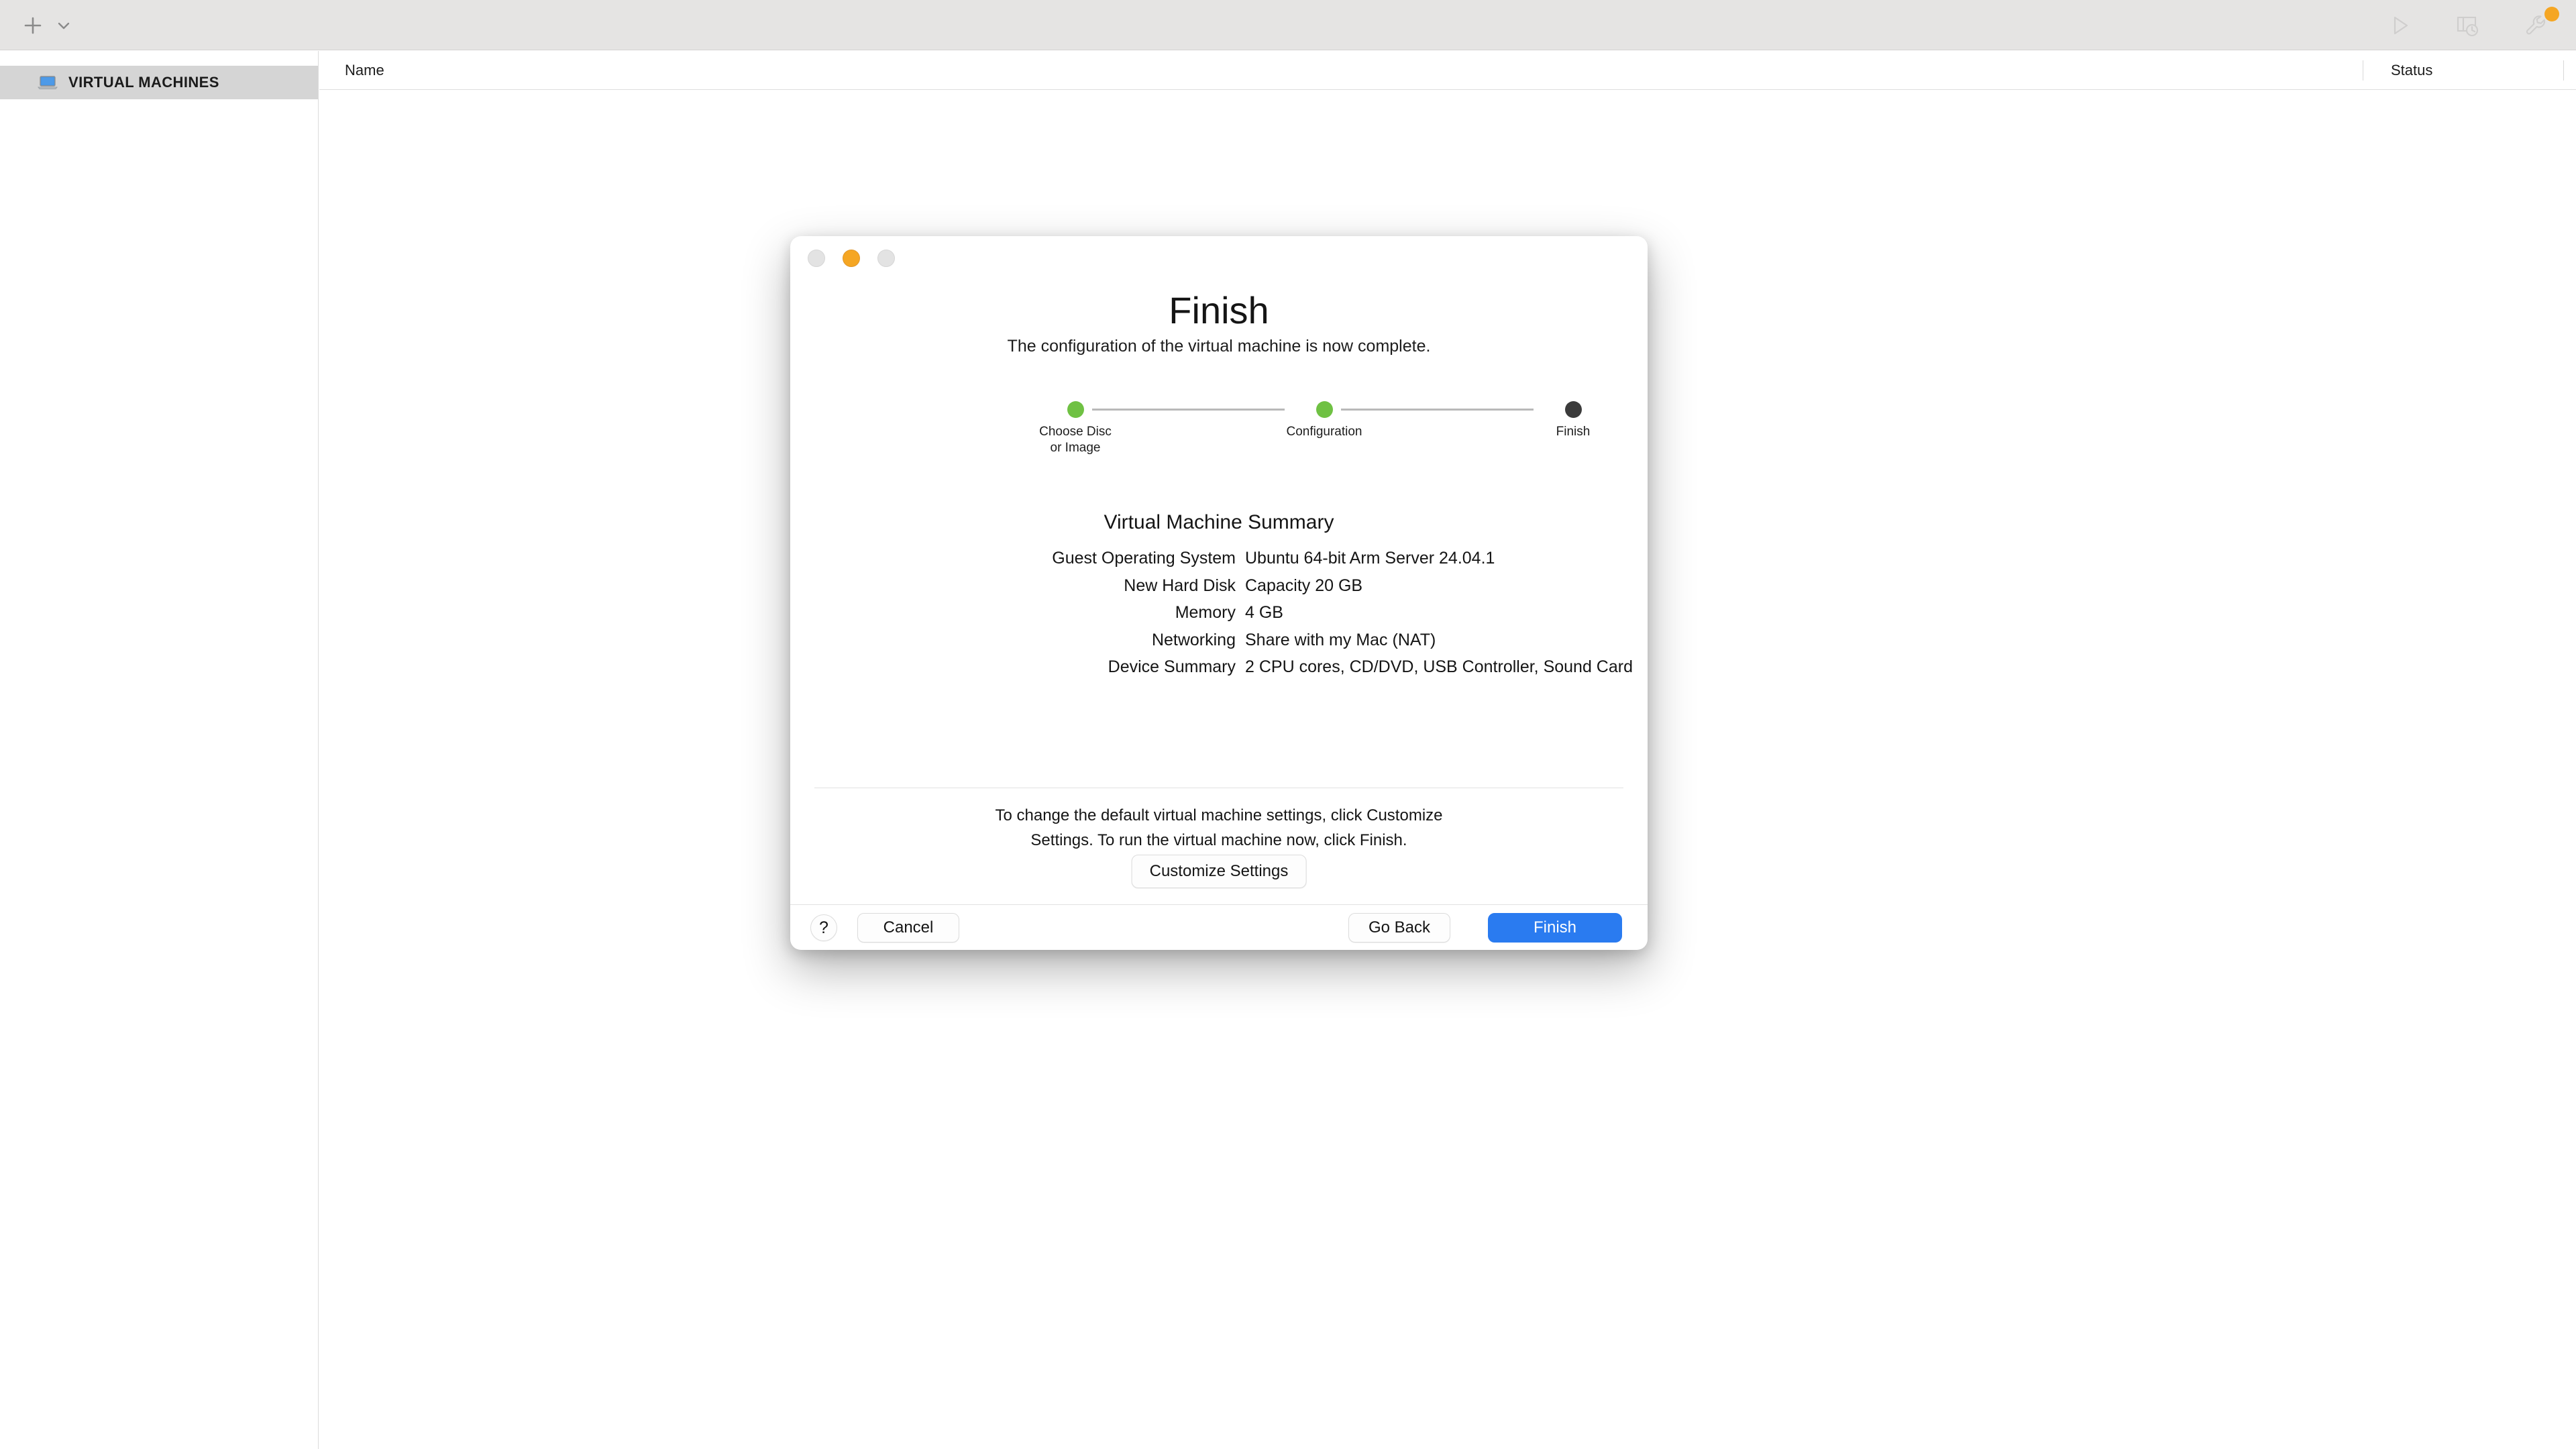  I want to click on summary-row: Networking Share with my Mac (NAT), so click(1219, 640).